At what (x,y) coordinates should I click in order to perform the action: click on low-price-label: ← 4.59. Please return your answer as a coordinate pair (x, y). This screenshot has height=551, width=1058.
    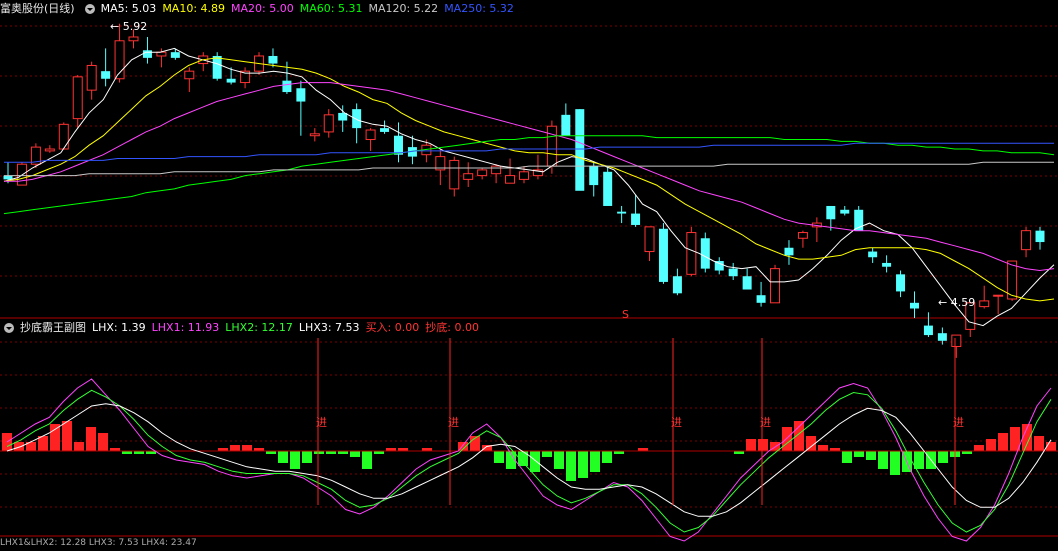
    Looking at the image, I should click on (956, 302).